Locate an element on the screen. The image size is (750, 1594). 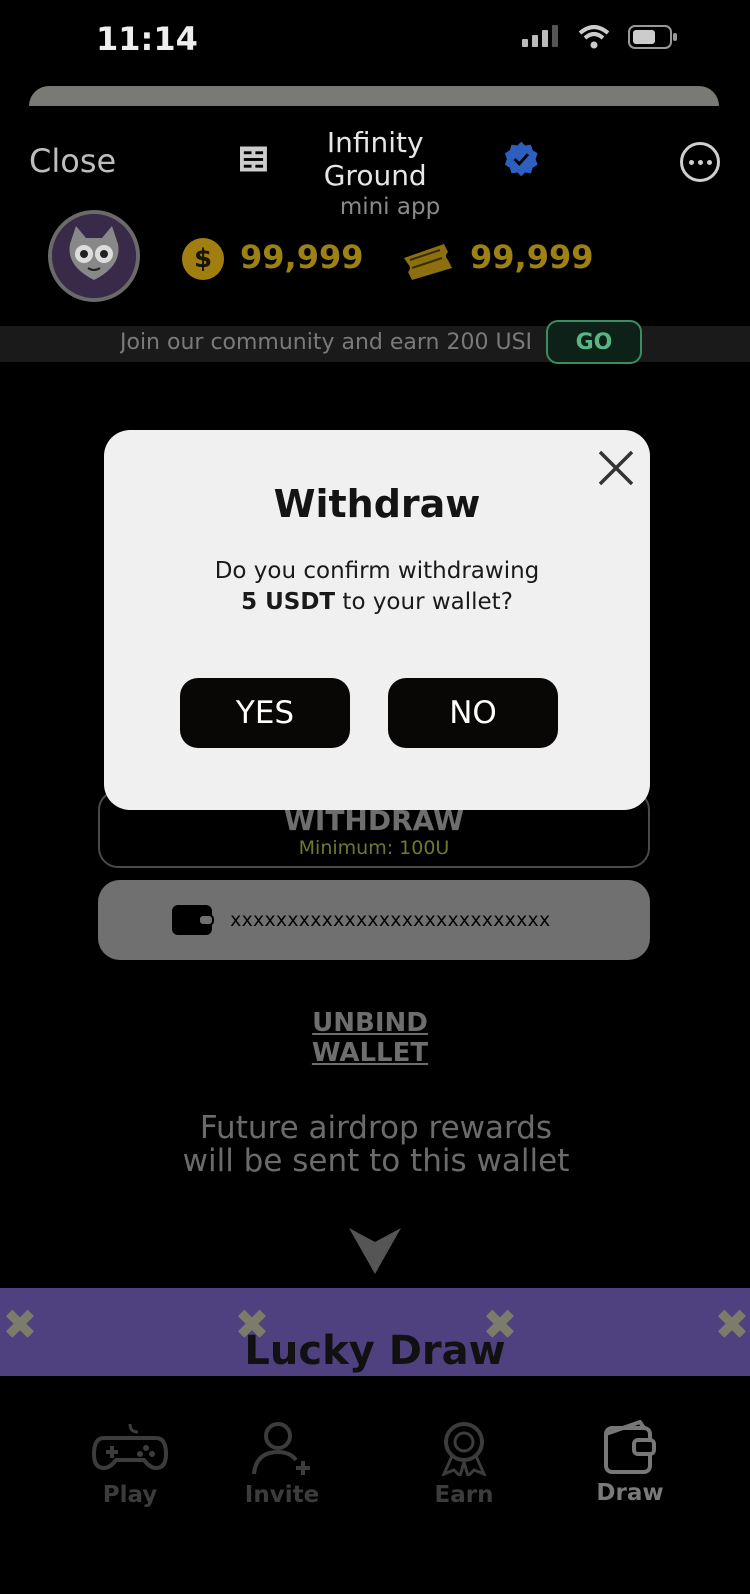
cat-avatar-icon is located at coordinates (94, 256).